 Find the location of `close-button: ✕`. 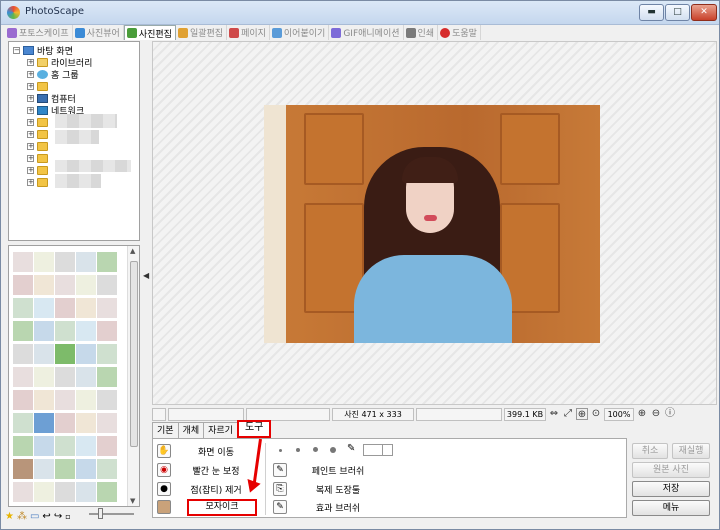

close-button: ✕ is located at coordinates (704, 12).